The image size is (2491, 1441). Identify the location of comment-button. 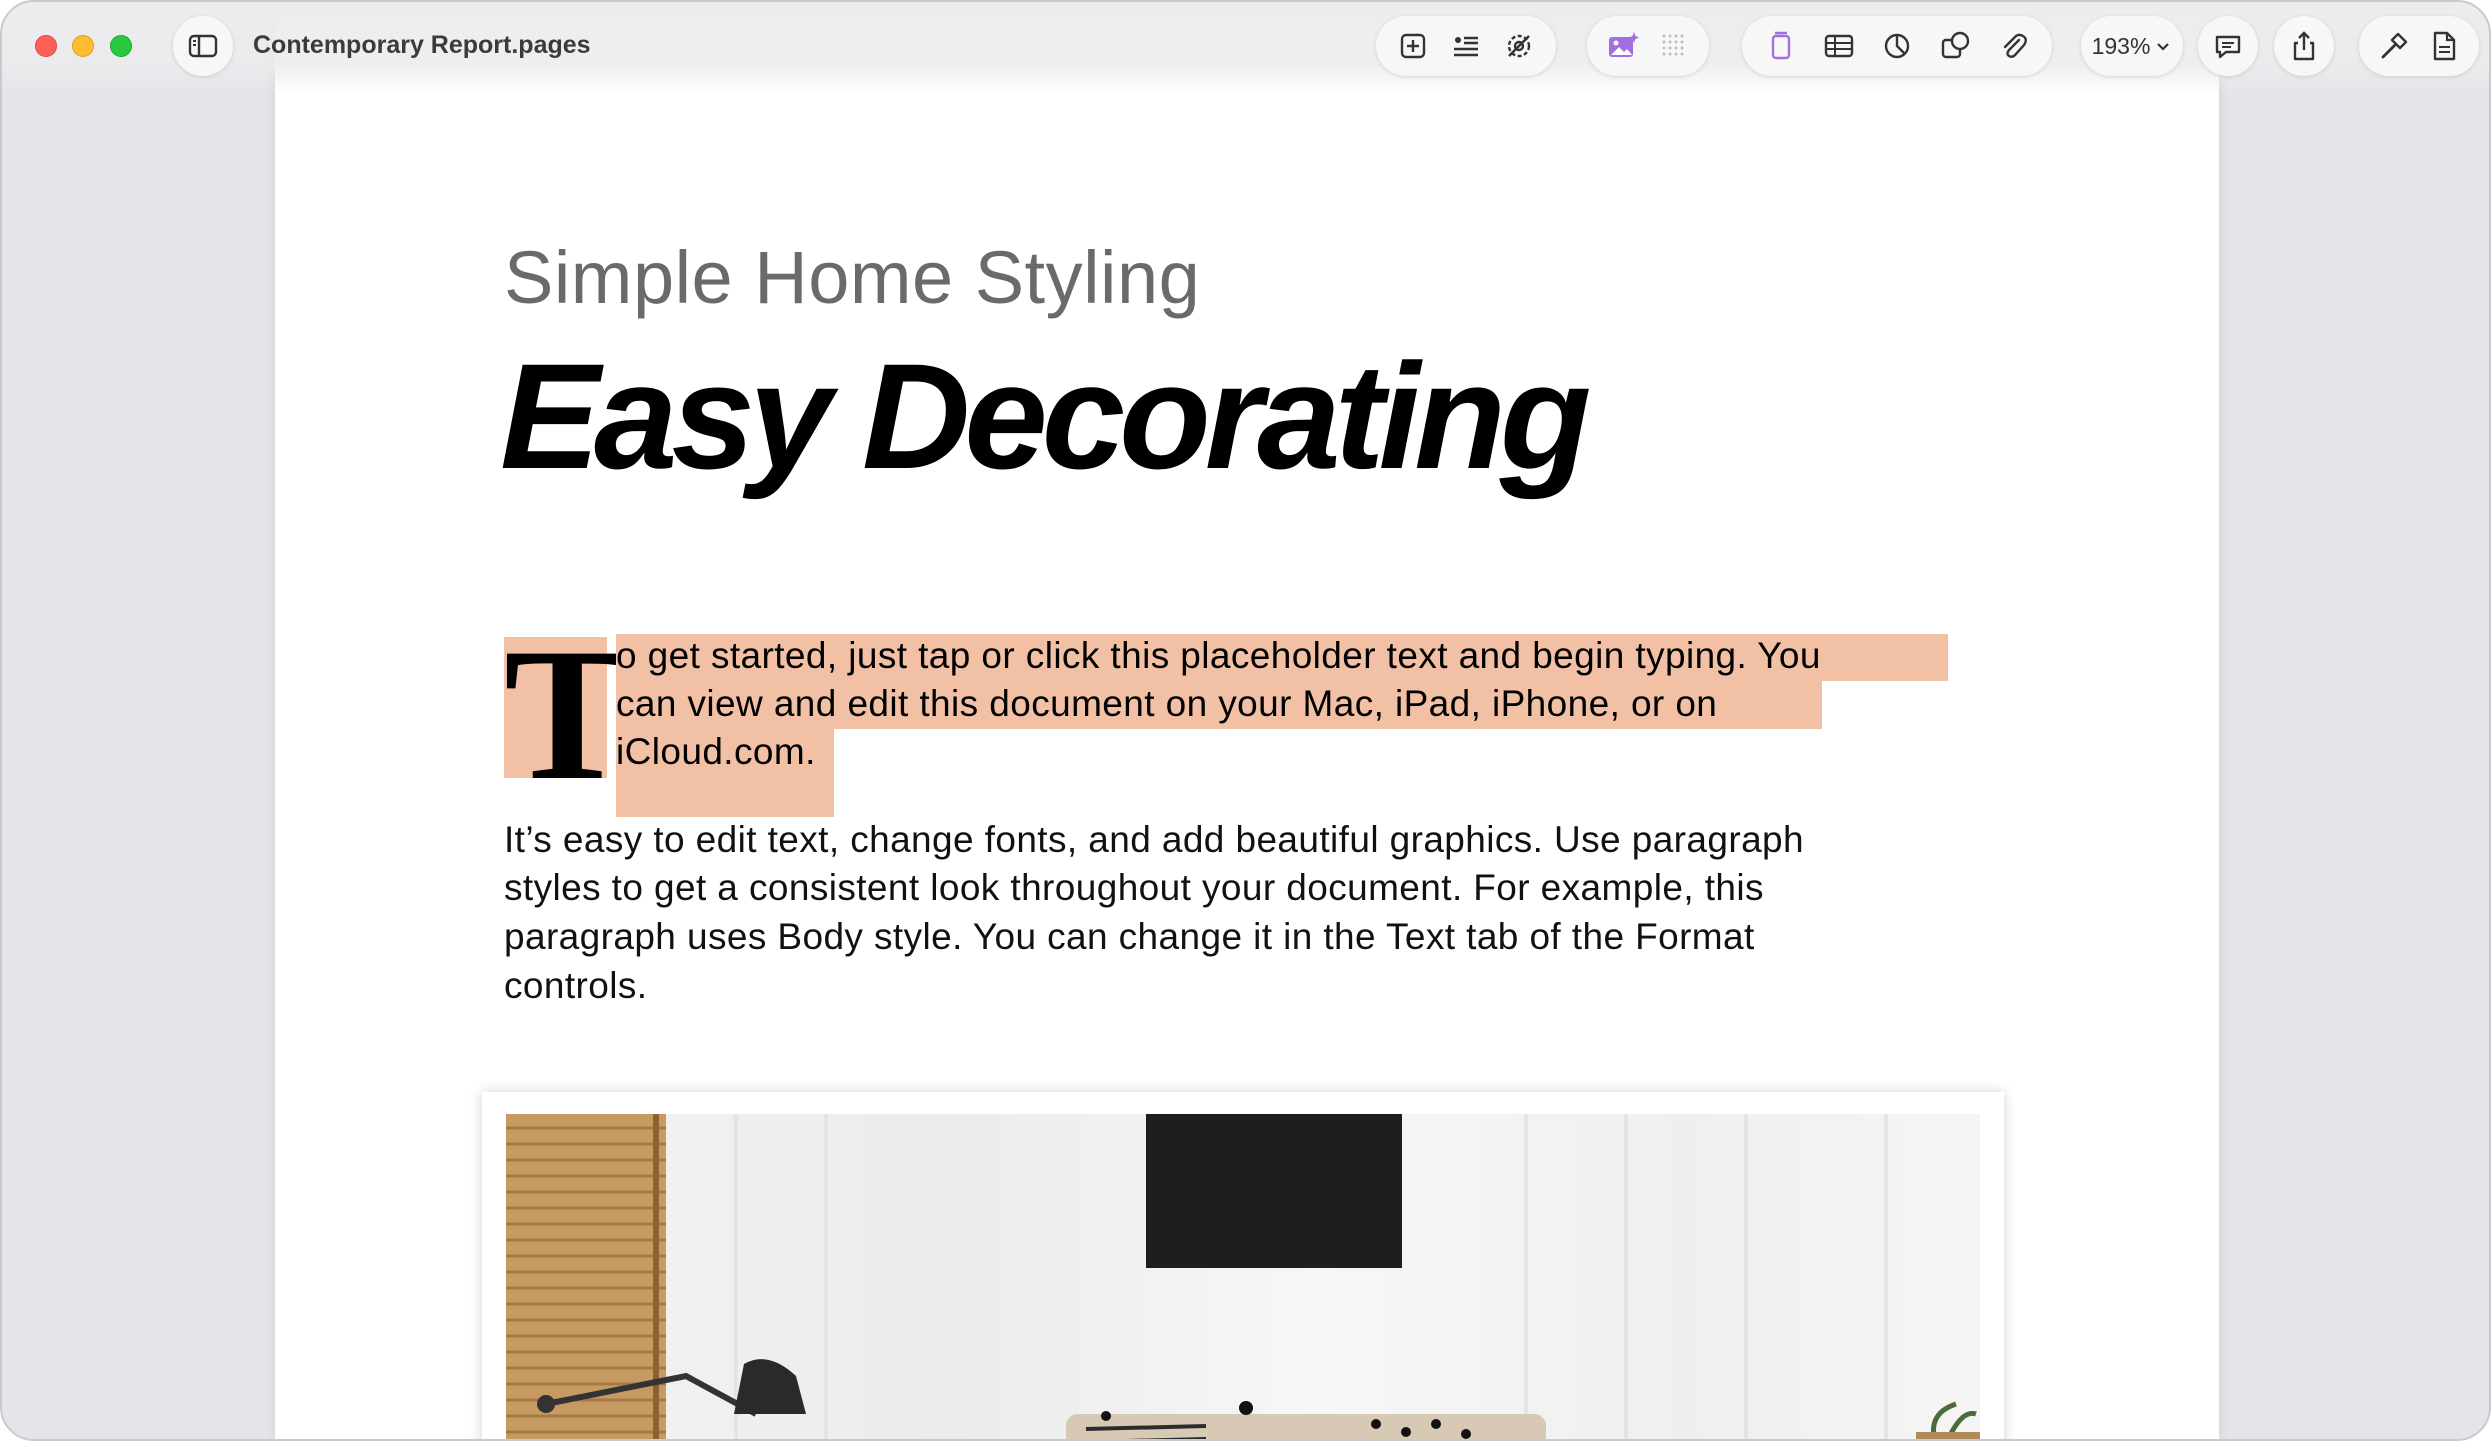
(2228, 46).